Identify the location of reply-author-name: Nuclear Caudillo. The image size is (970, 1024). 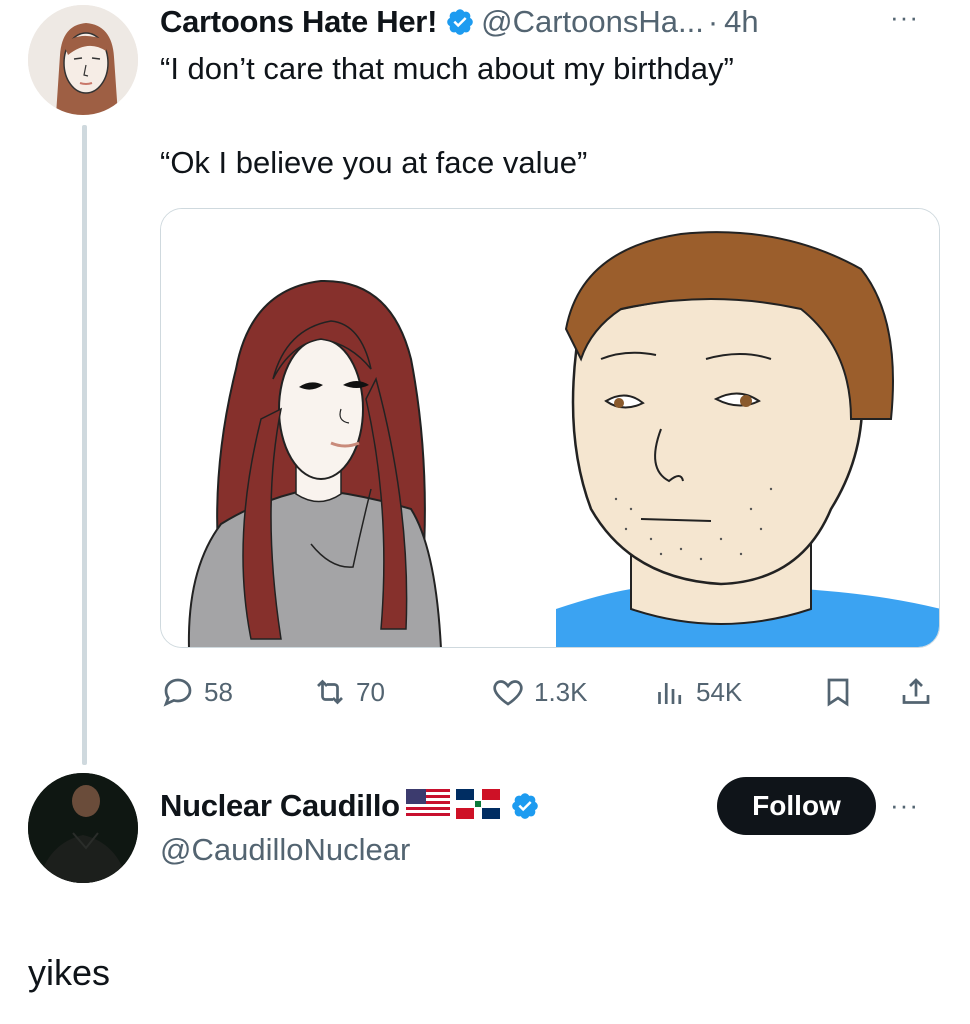
(280, 806).